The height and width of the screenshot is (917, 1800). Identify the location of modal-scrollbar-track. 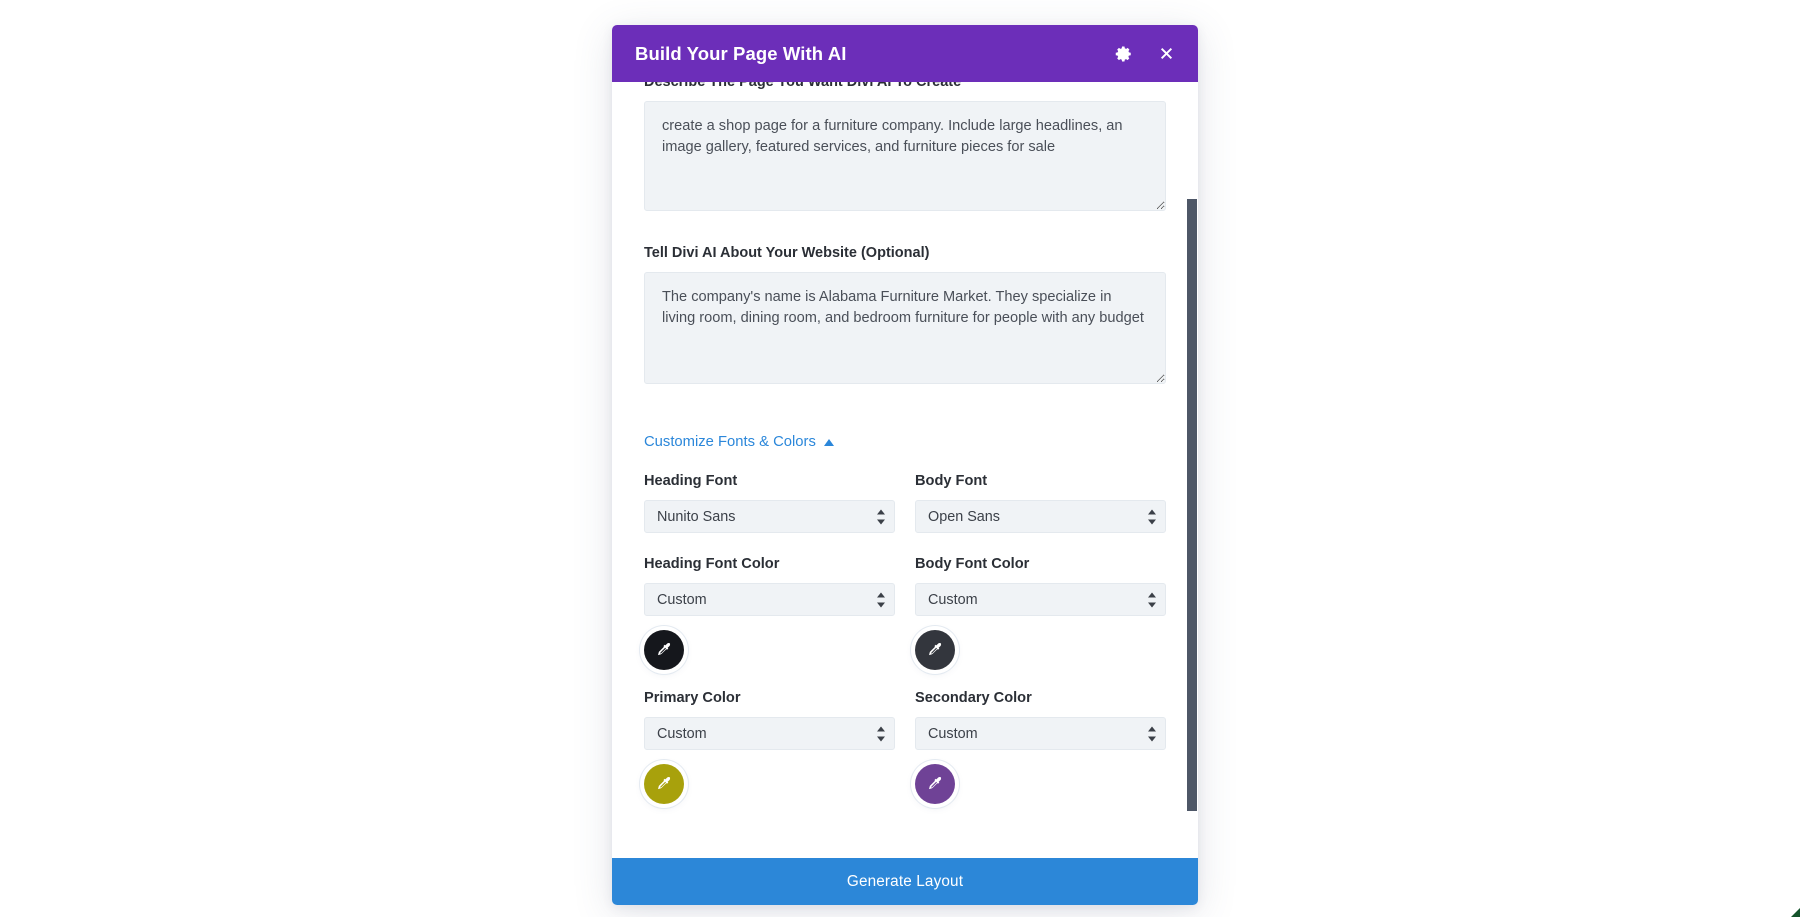
(1192, 475).